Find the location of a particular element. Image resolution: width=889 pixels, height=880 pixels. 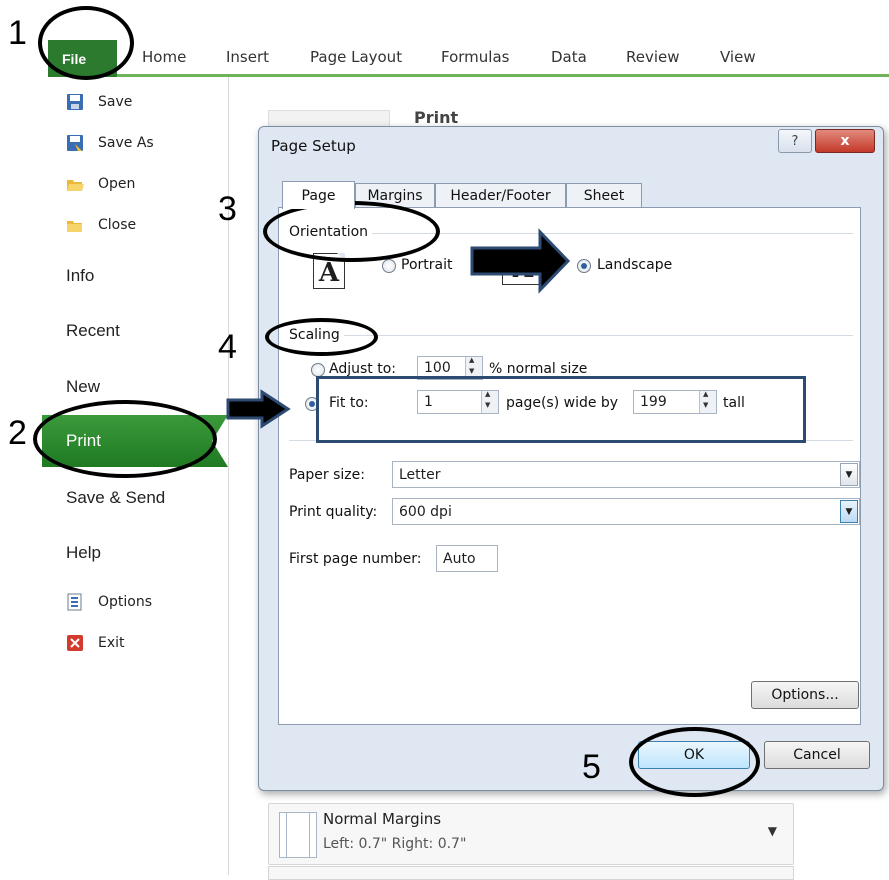

arrow-to-landscape-icon is located at coordinates (520, 261).